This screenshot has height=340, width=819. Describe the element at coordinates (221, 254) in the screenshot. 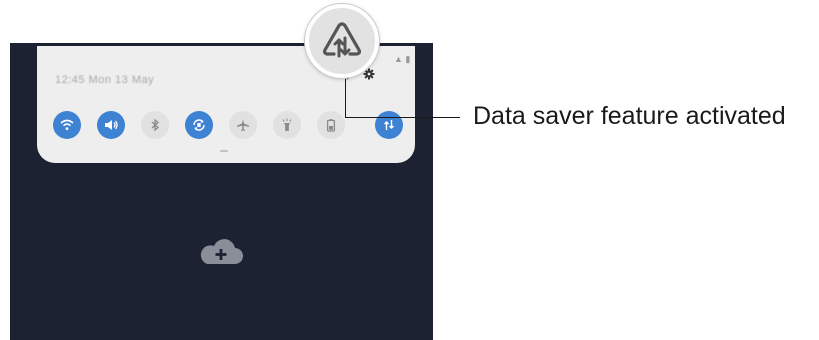

I see `cloud-add-icon` at that location.